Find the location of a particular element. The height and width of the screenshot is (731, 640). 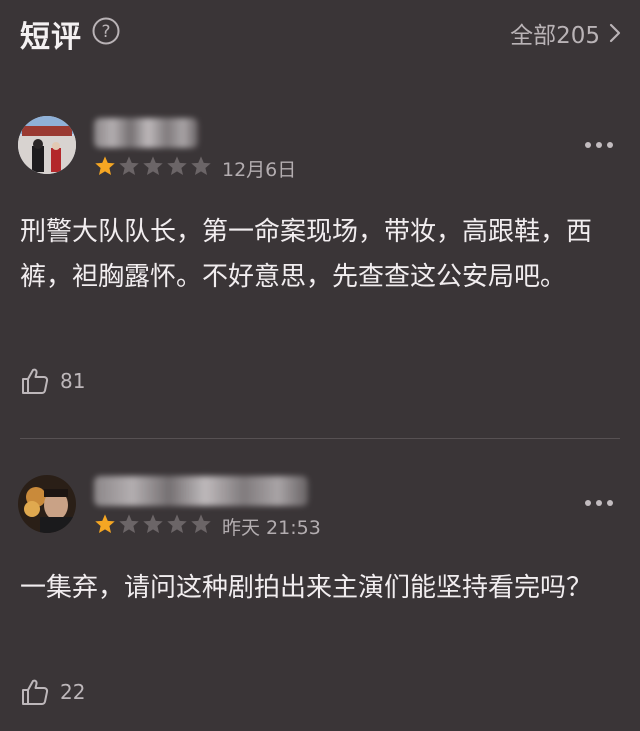

like-count: 81 is located at coordinates (73, 381).